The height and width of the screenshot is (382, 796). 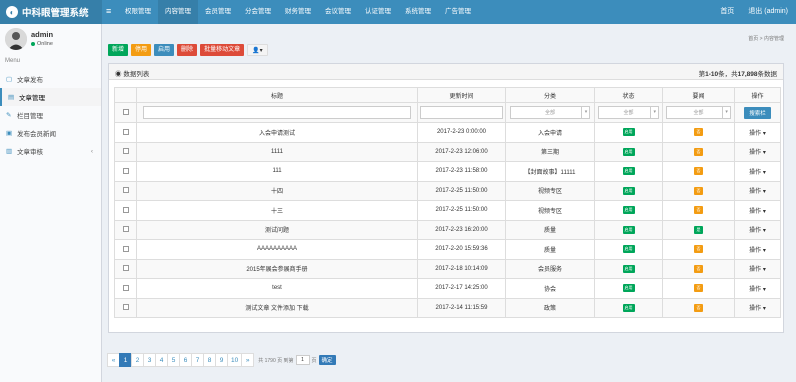 What do you see at coordinates (125, 112) in the screenshot?
I see `select-all-checkbox` at bounding box center [125, 112].